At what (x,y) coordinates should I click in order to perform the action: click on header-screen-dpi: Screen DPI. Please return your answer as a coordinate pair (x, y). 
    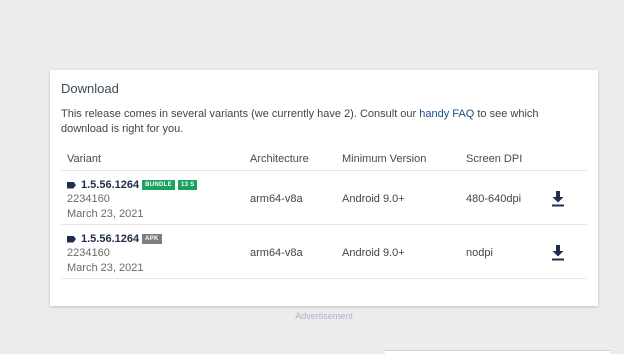
    Looking at the image, I should click on (494, 159).